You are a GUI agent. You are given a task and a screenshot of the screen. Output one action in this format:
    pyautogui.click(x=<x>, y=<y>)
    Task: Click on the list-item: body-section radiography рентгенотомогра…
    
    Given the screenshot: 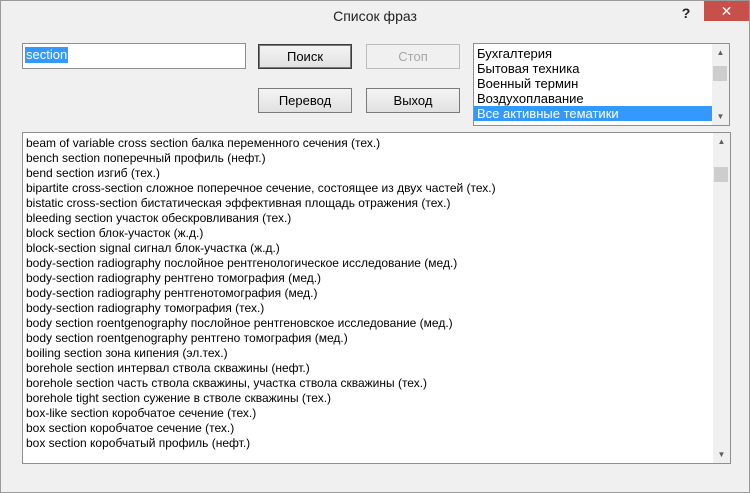 What is the action you would take?
    pyautogui.click(x=368, y=293)
    